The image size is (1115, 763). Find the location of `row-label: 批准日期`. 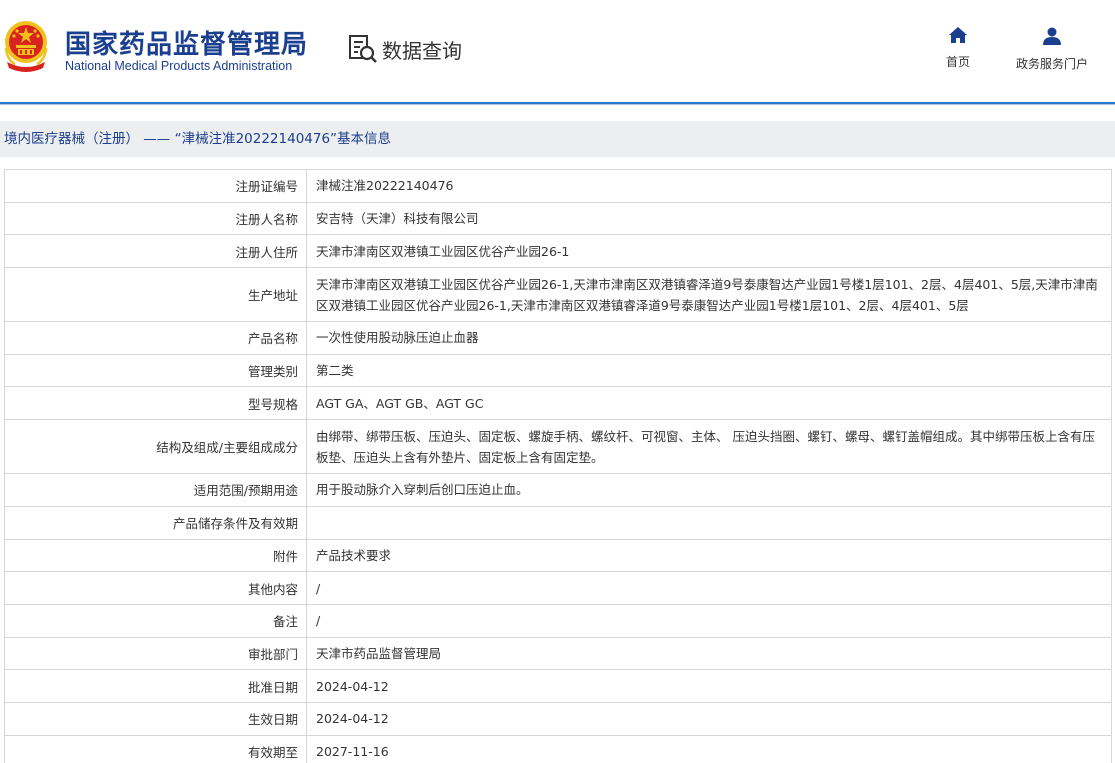

row-label: 批准日期 is located at coordinates (155, 686).